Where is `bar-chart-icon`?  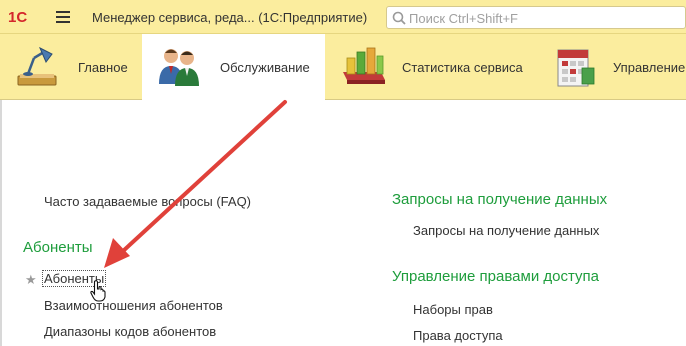 bar-chart-icon is located at coordinates (364, 65).